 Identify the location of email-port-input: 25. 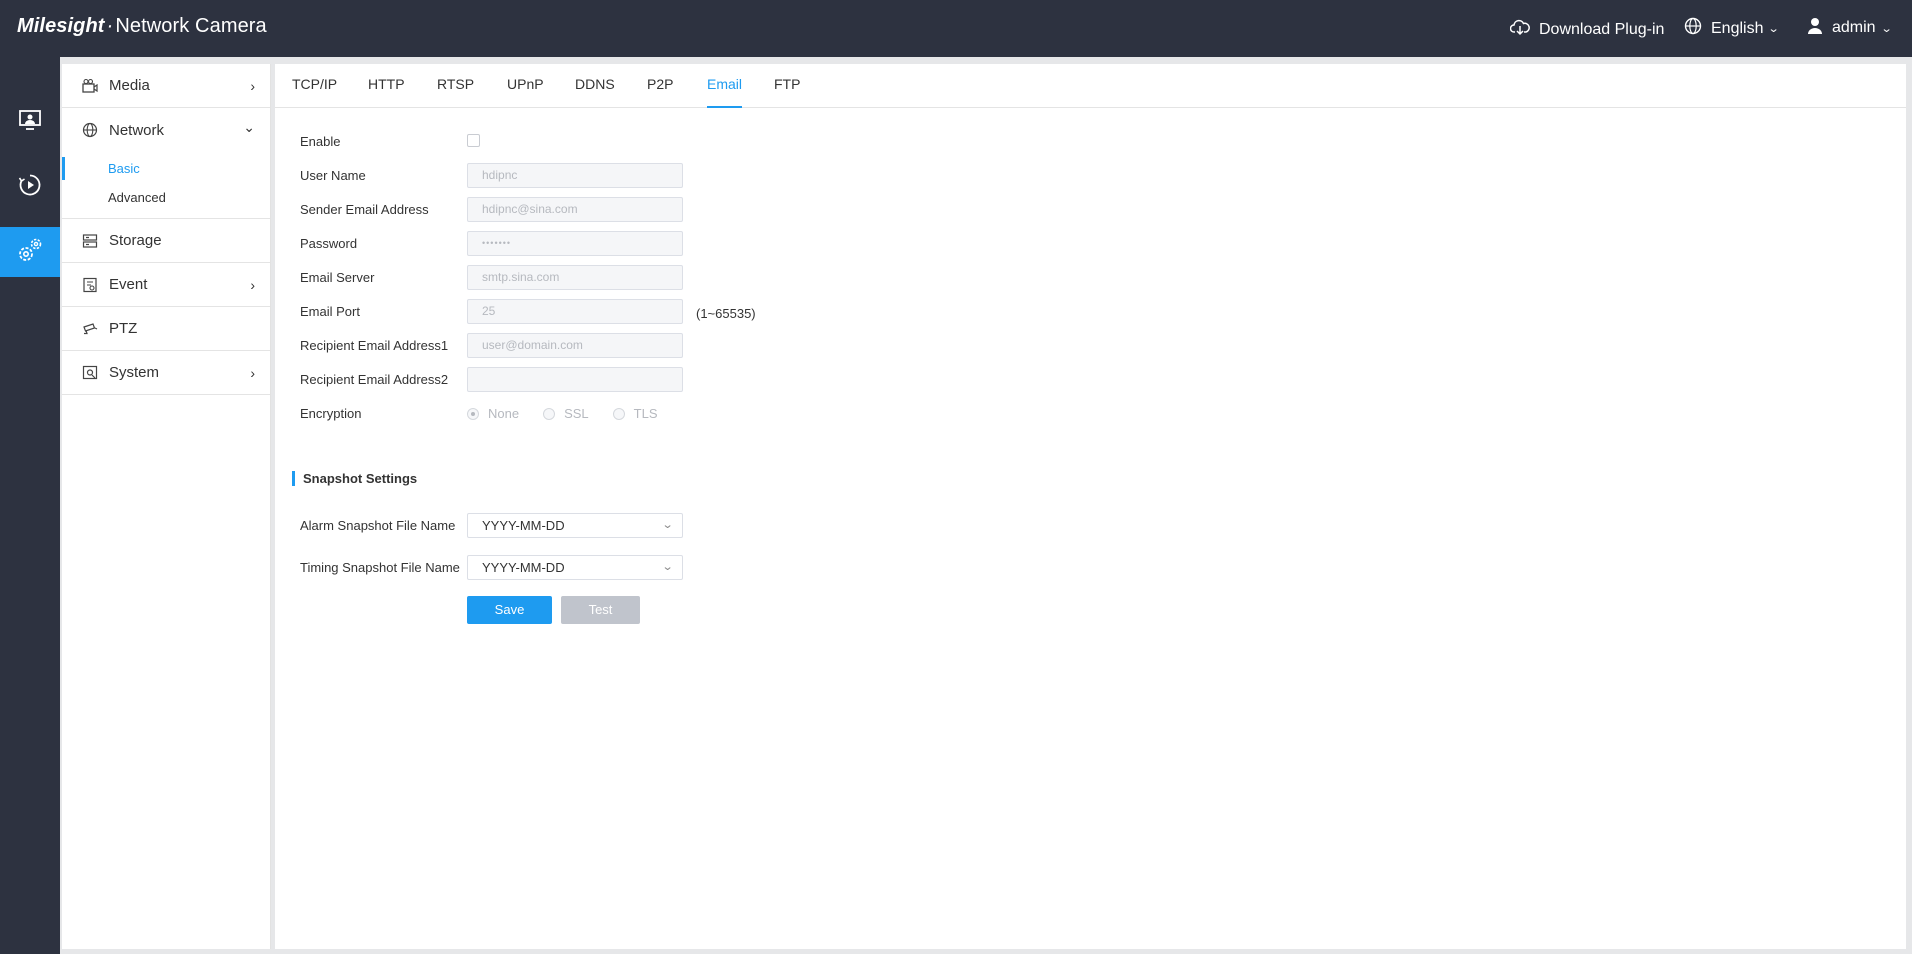
(575, 311).